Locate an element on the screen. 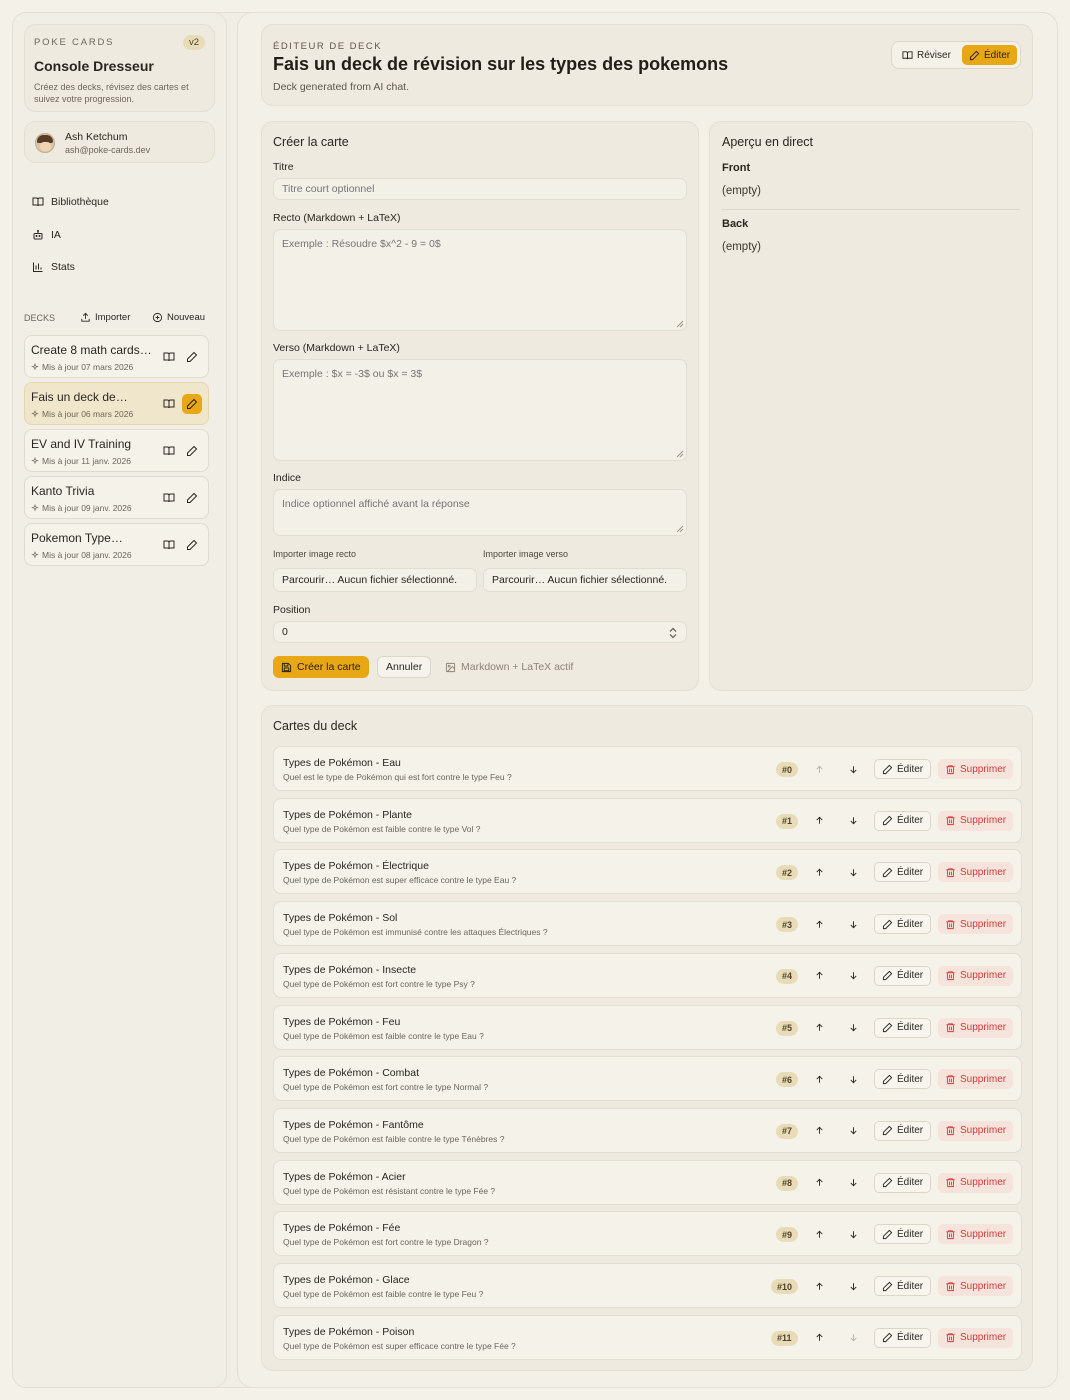  back-image-file-input: Parcourir… Aucun fichier sélectionné. is located at coordinates (585, 580).